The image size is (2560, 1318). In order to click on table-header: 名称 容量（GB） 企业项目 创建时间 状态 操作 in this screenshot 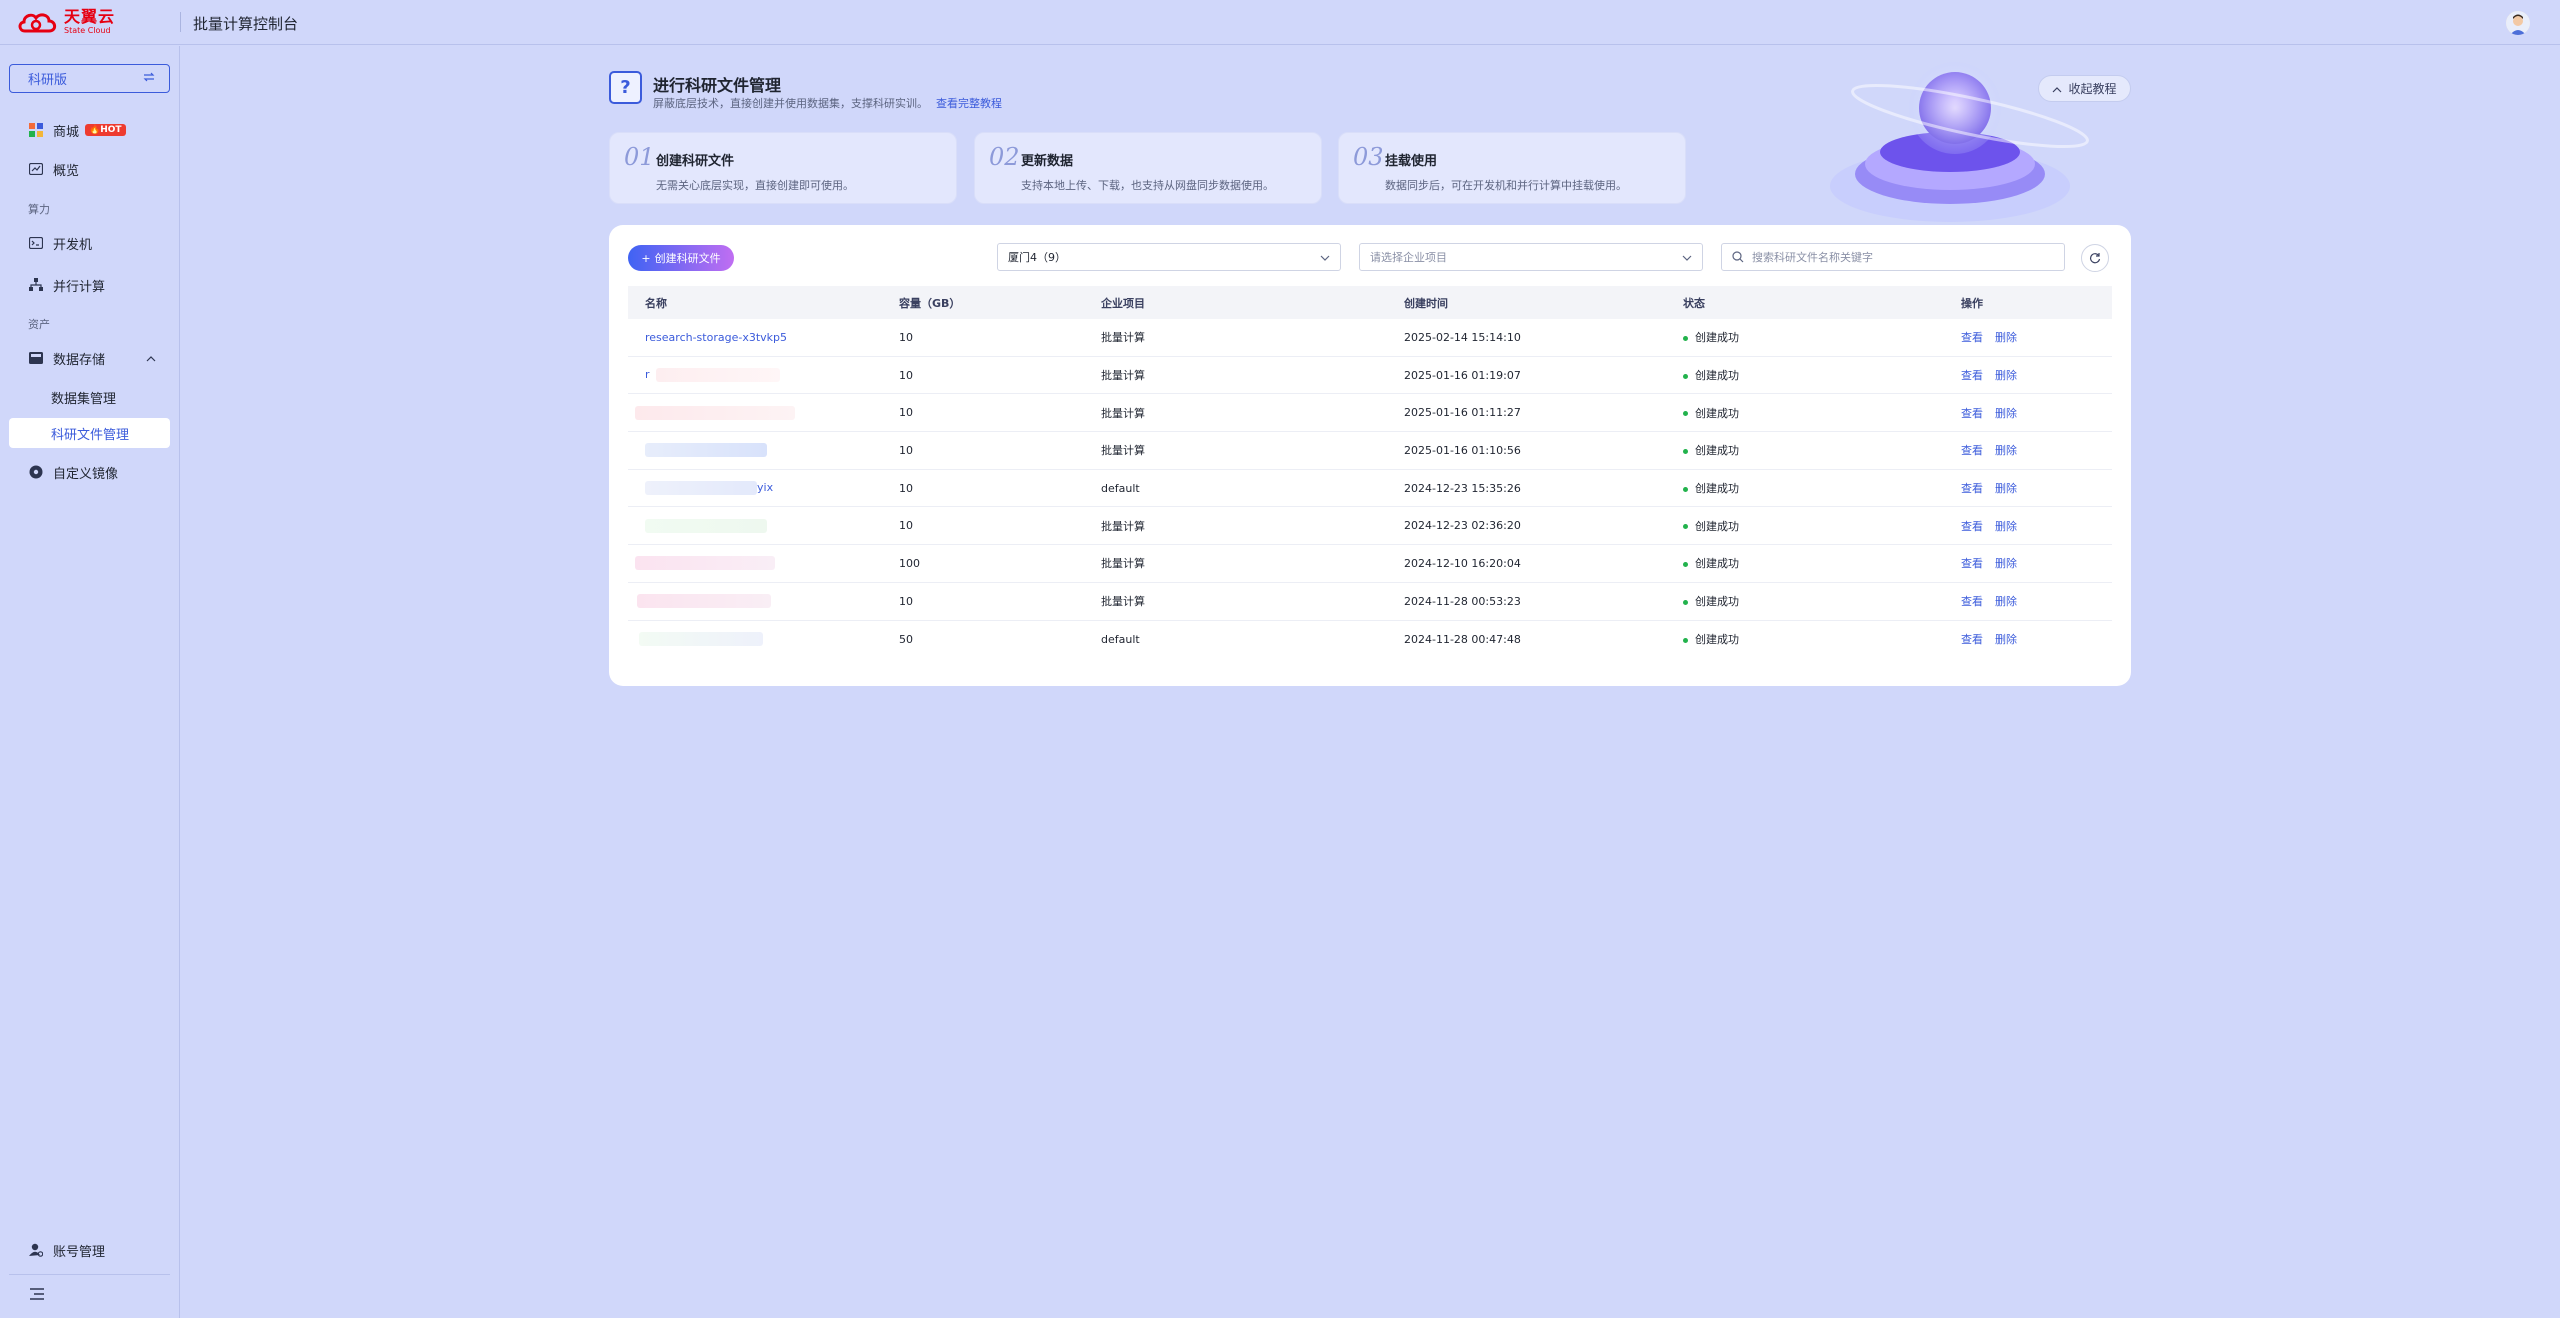, I will do `click(1370, 302)`.